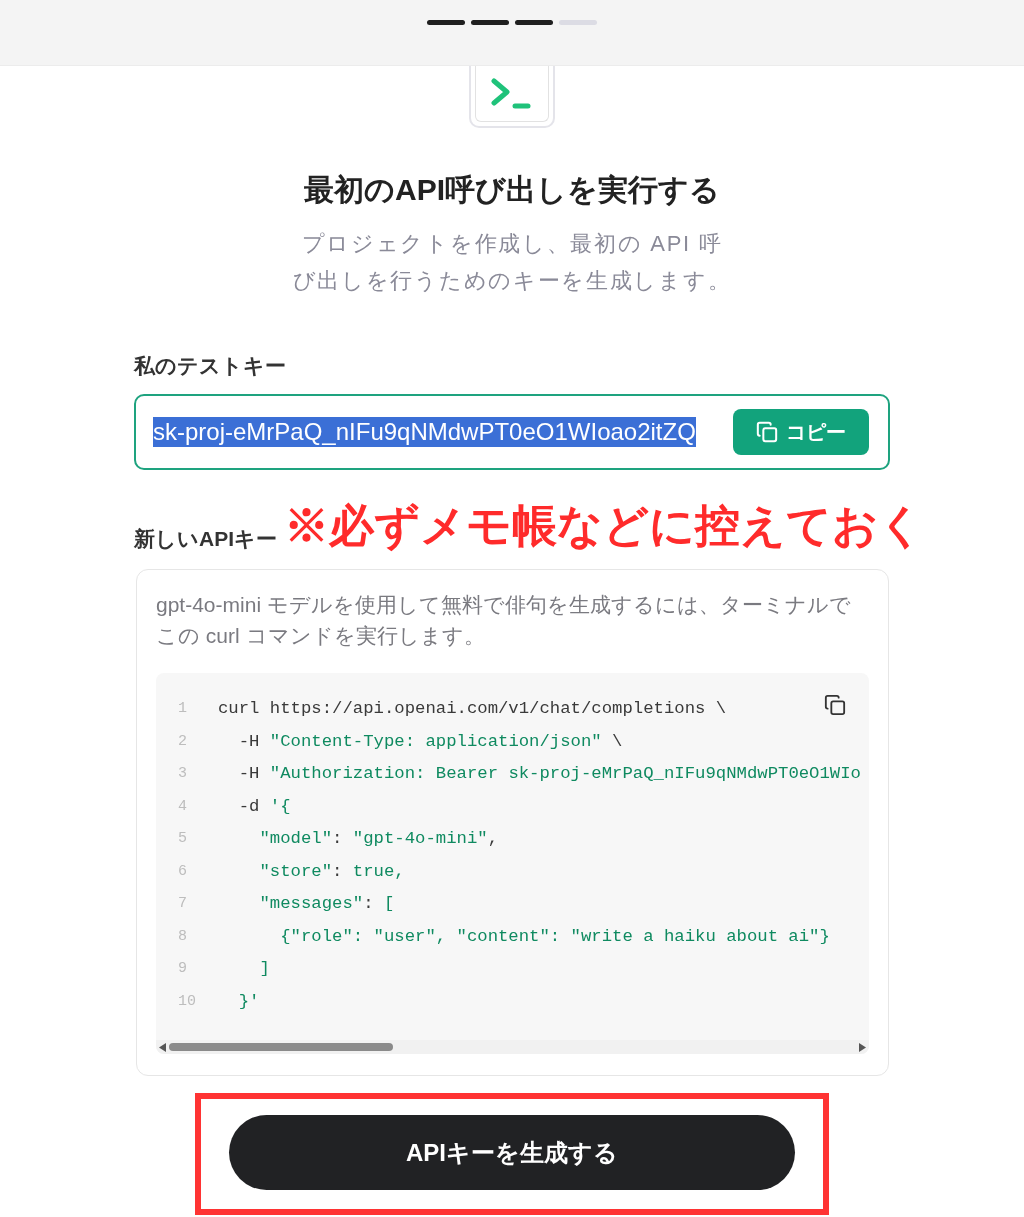  What do you see at coordinates (210, 366) in the screenshot?
I see `field-label: 私のテストキー` at bounding box center [210, 366].